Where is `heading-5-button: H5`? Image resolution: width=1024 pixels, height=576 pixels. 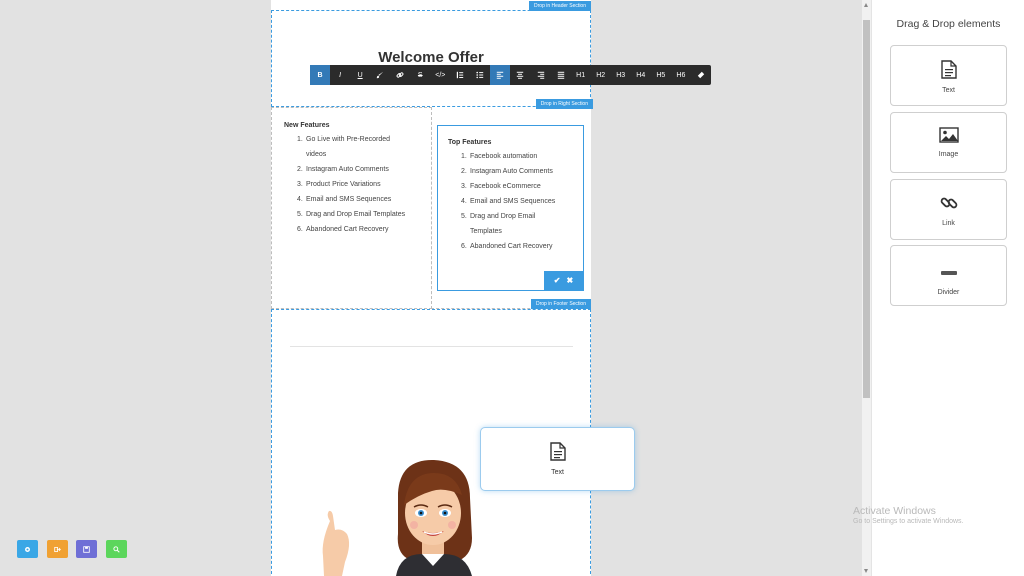 heading-5-button: H5 is located at coordinates (661, 75).